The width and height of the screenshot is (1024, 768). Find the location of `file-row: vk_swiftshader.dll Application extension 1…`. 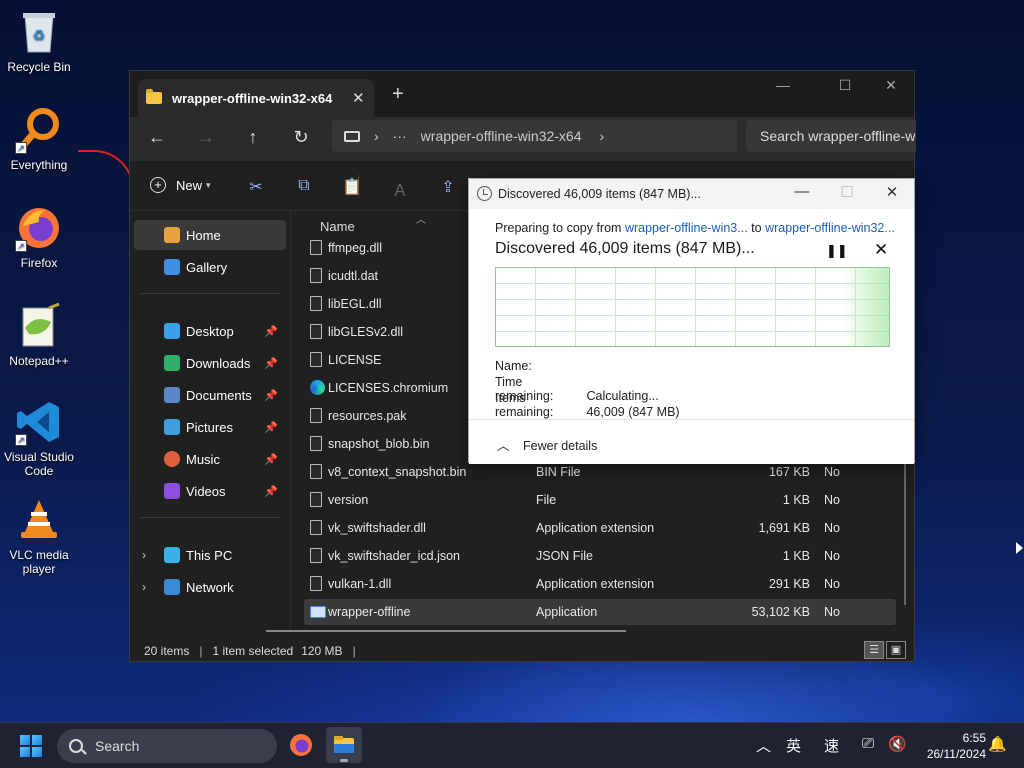

file-row: vk_swiftshader.dll Application extension 1… is located at coordinates (600, 528).